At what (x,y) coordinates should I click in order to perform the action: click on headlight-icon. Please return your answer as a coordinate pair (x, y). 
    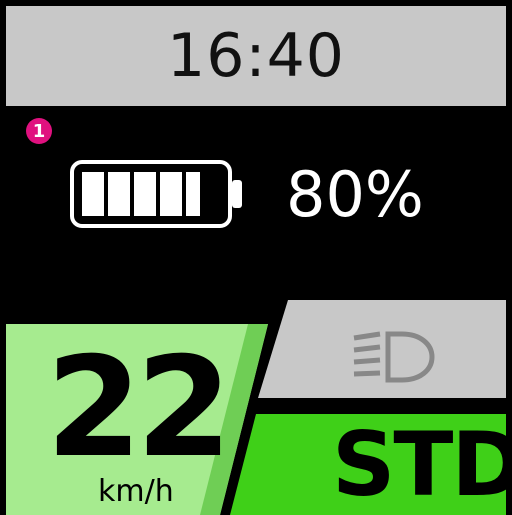
    Looking at the image, I should click on (395, 359).